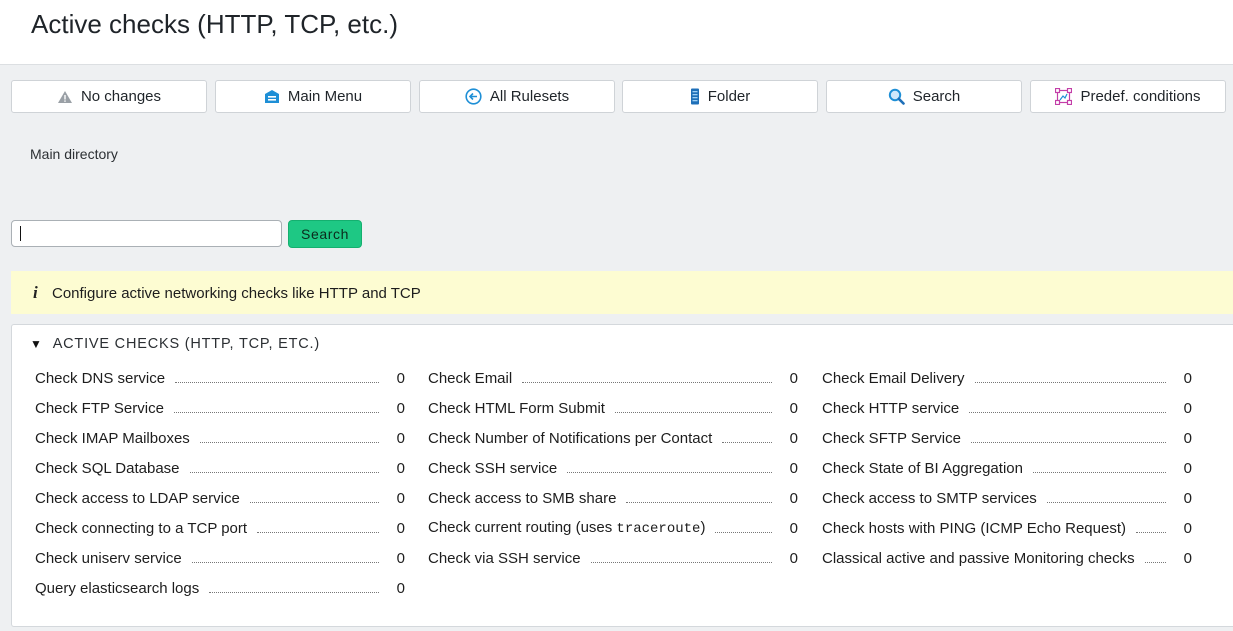 Image resolution: width=1233 pixels, height=631 pixels. I want to click on breadcrumb: Main directory, so click(74, 154).